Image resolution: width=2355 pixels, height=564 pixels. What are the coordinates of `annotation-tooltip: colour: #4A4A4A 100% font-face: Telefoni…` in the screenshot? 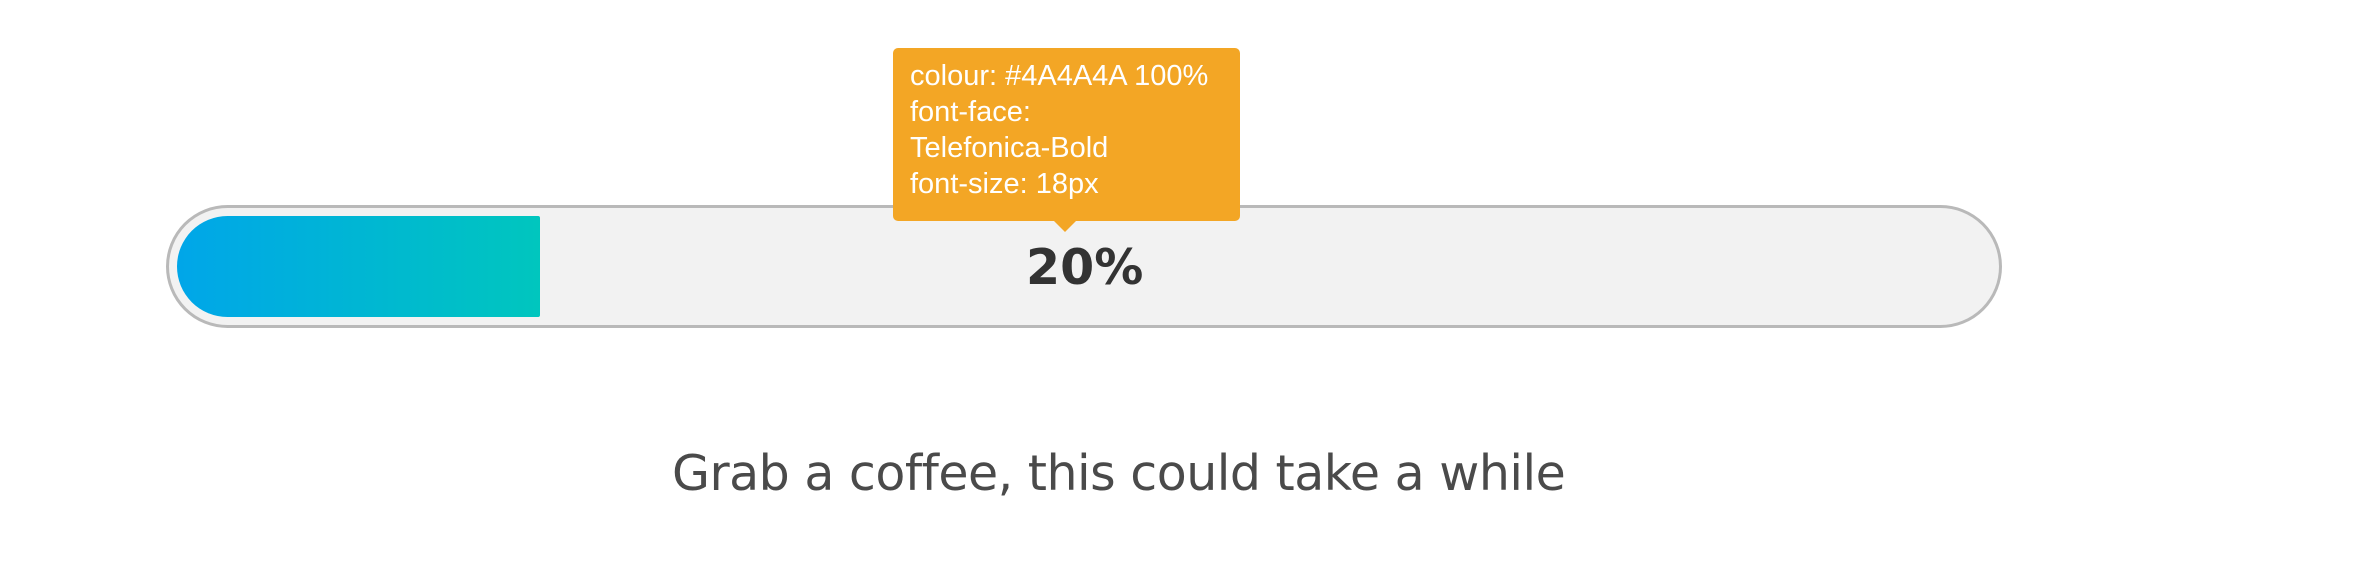 It's located at (1066, 134).